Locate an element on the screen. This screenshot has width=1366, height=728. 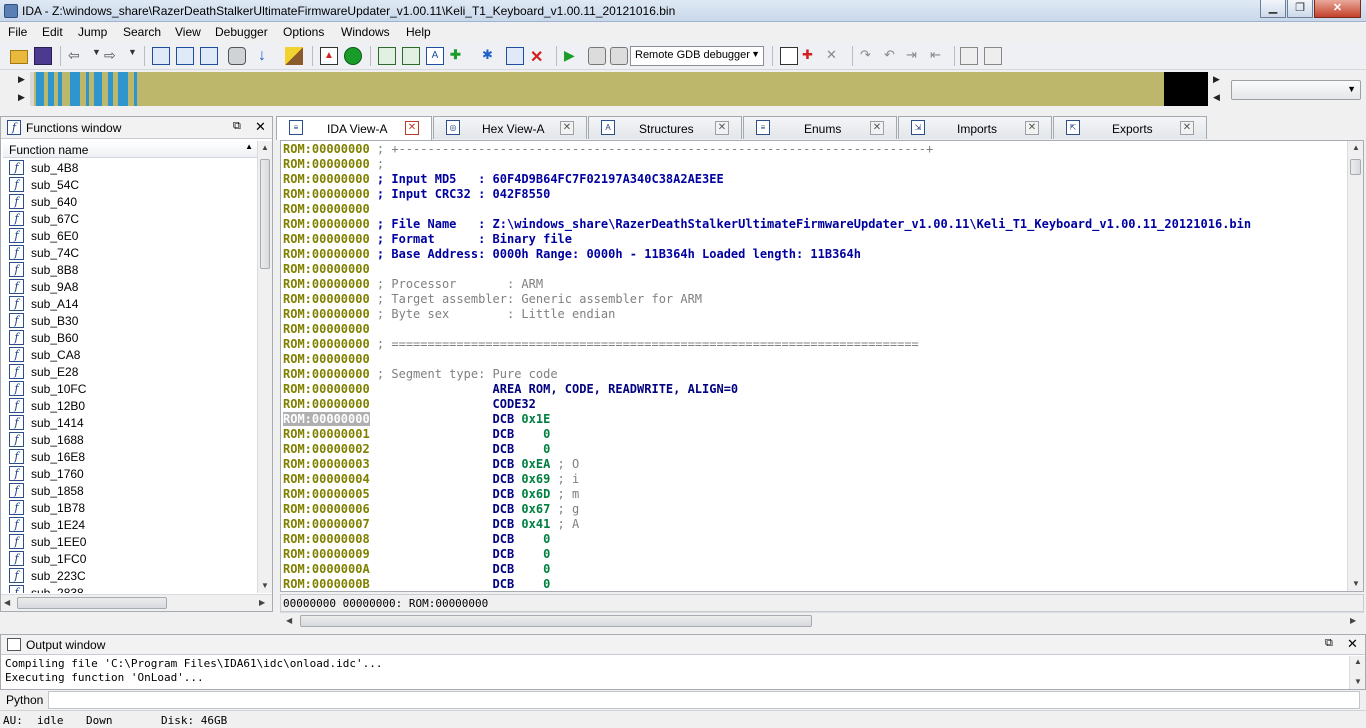
ascii-string-icon: A is located at coordinates (435, 56).